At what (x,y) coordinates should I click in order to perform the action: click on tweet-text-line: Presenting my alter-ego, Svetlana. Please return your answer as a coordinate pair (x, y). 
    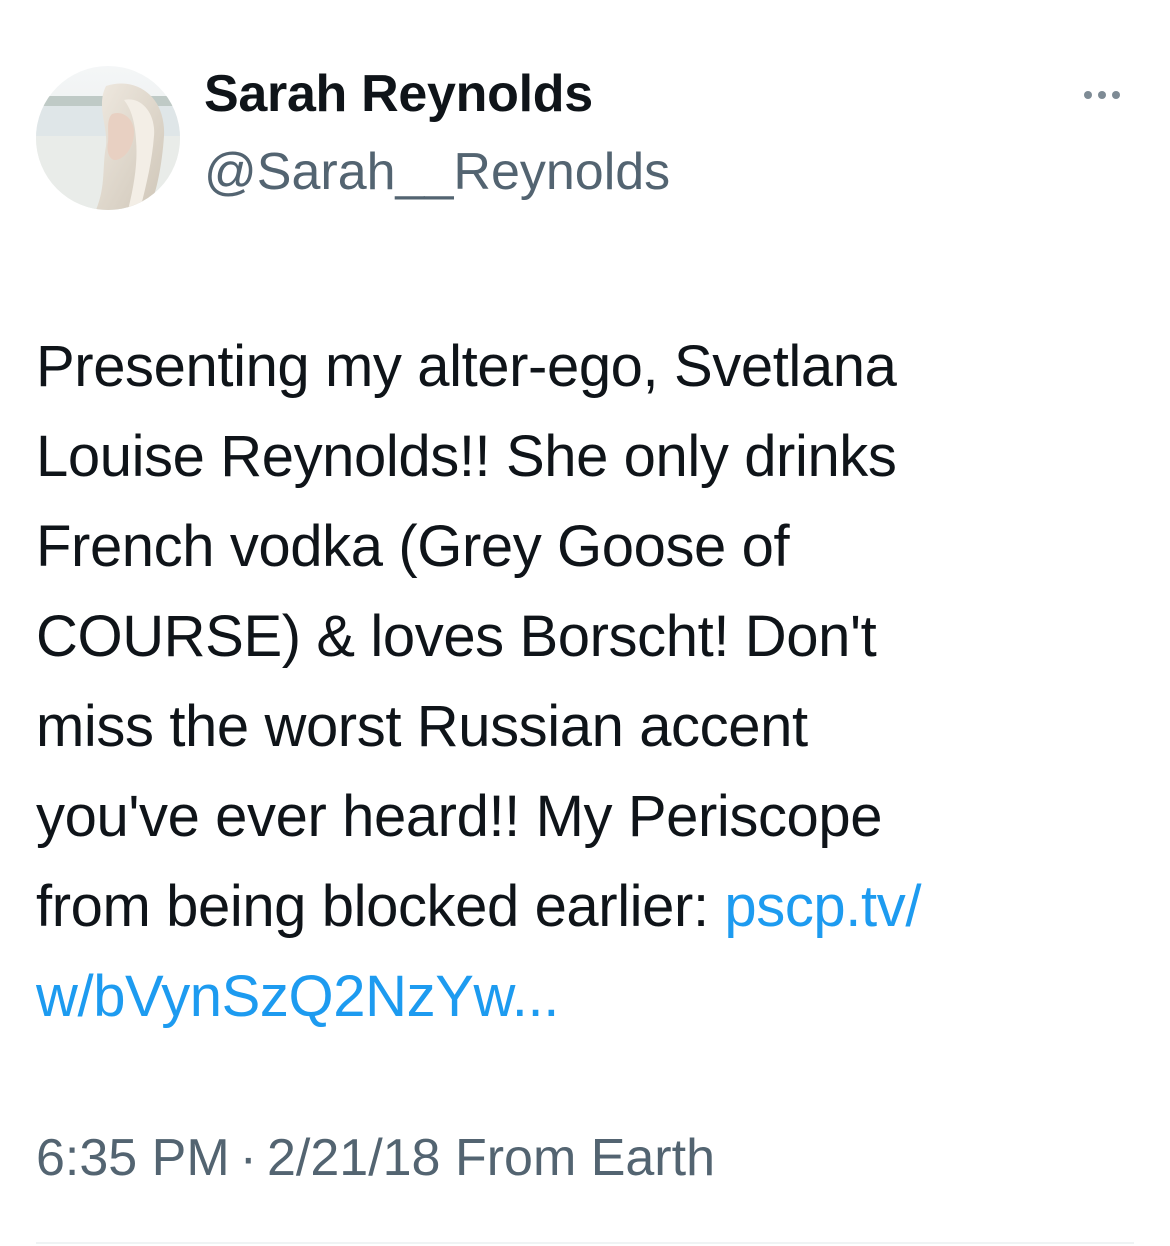
    Looking at the image, I should click on (466, 366).